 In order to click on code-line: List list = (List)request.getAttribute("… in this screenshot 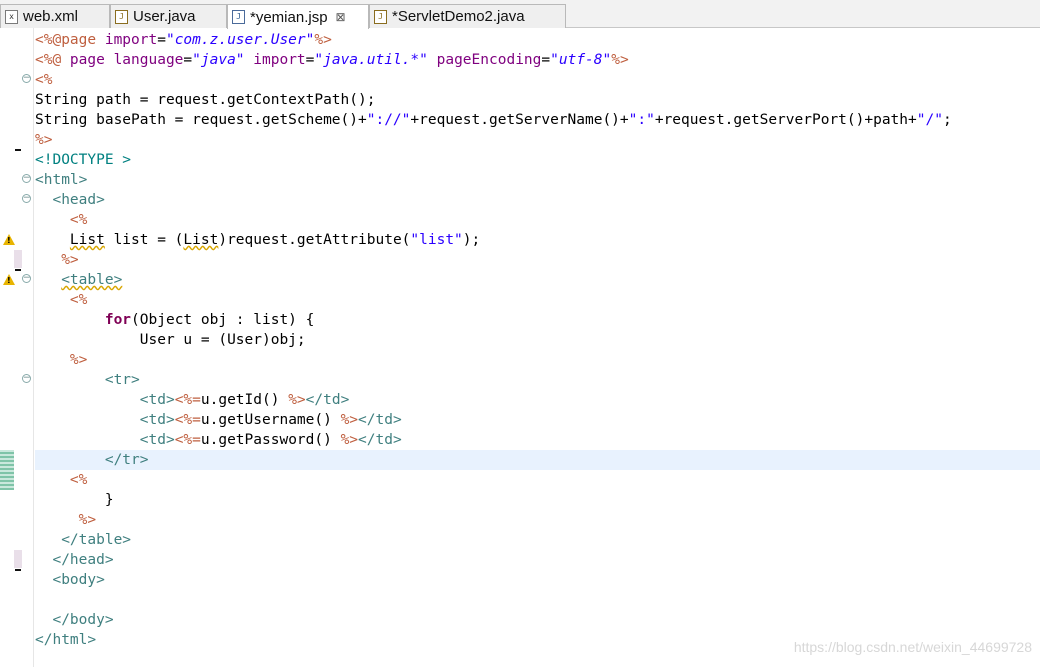, I will do `click(275, 240)`.